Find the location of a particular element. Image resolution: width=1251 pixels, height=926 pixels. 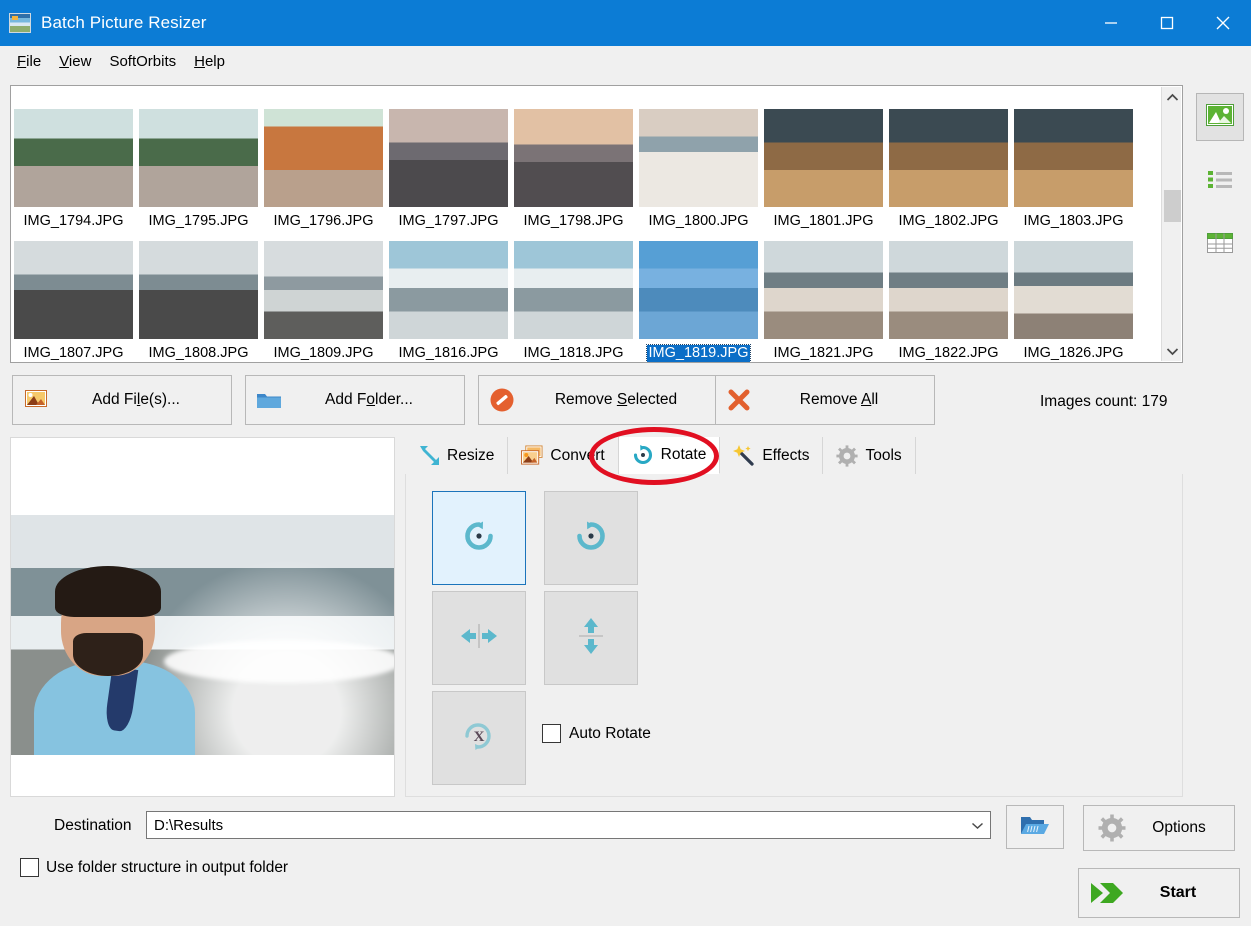

menu-help: Help is located at coordinates (209, 61).